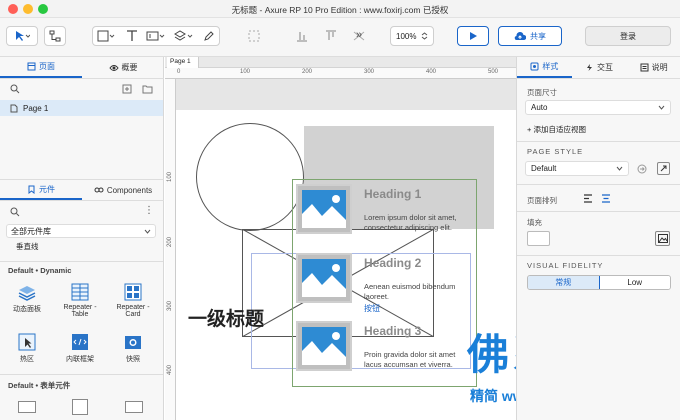 The width and height of the screenshot is (680, 420). Describe the element at coordinates (133, 300) in the screenshot. I see `widget-repeater-card: Repeater - Card` at that location.